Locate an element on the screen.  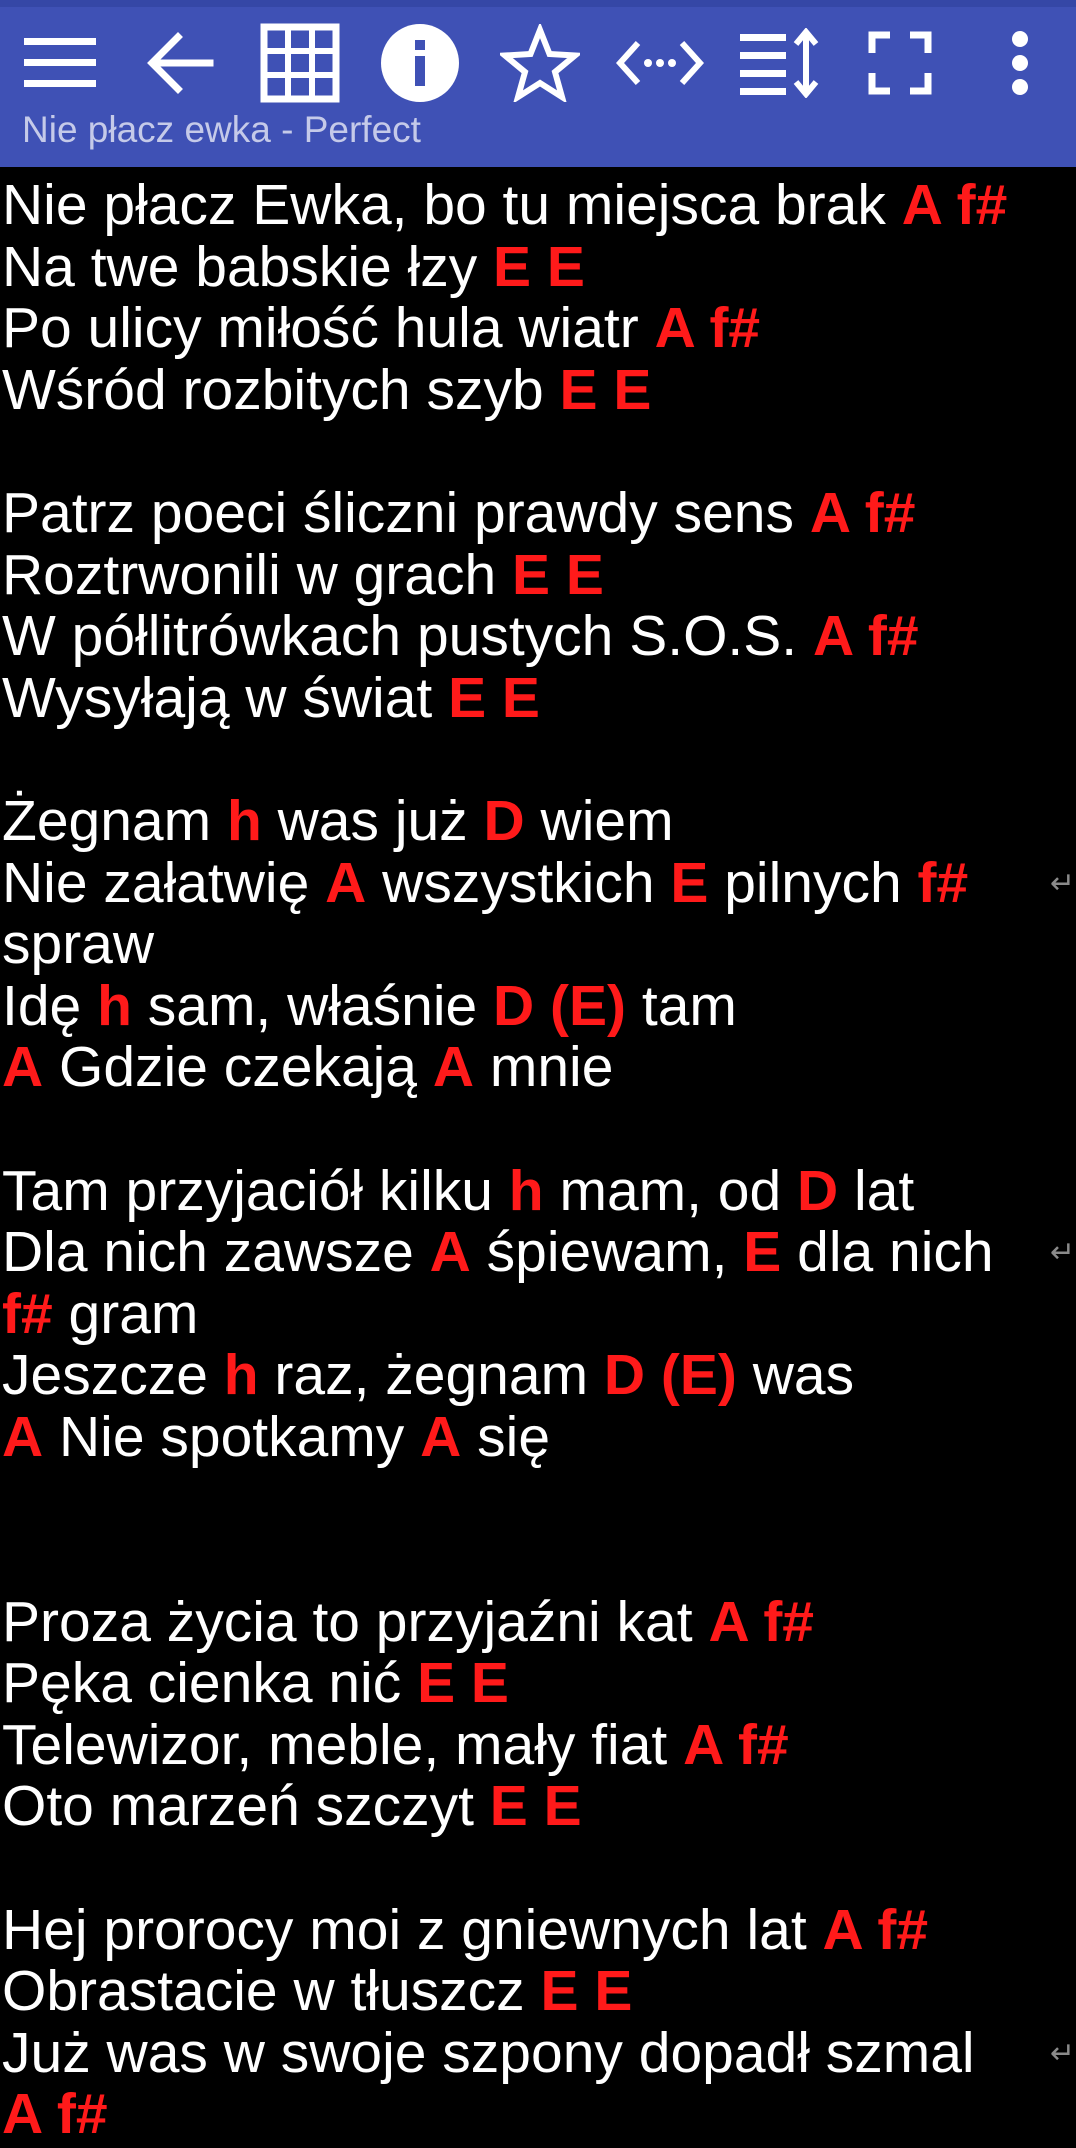
lyric-text: Dla nich zawsze is located at coordinates (216, 1252).